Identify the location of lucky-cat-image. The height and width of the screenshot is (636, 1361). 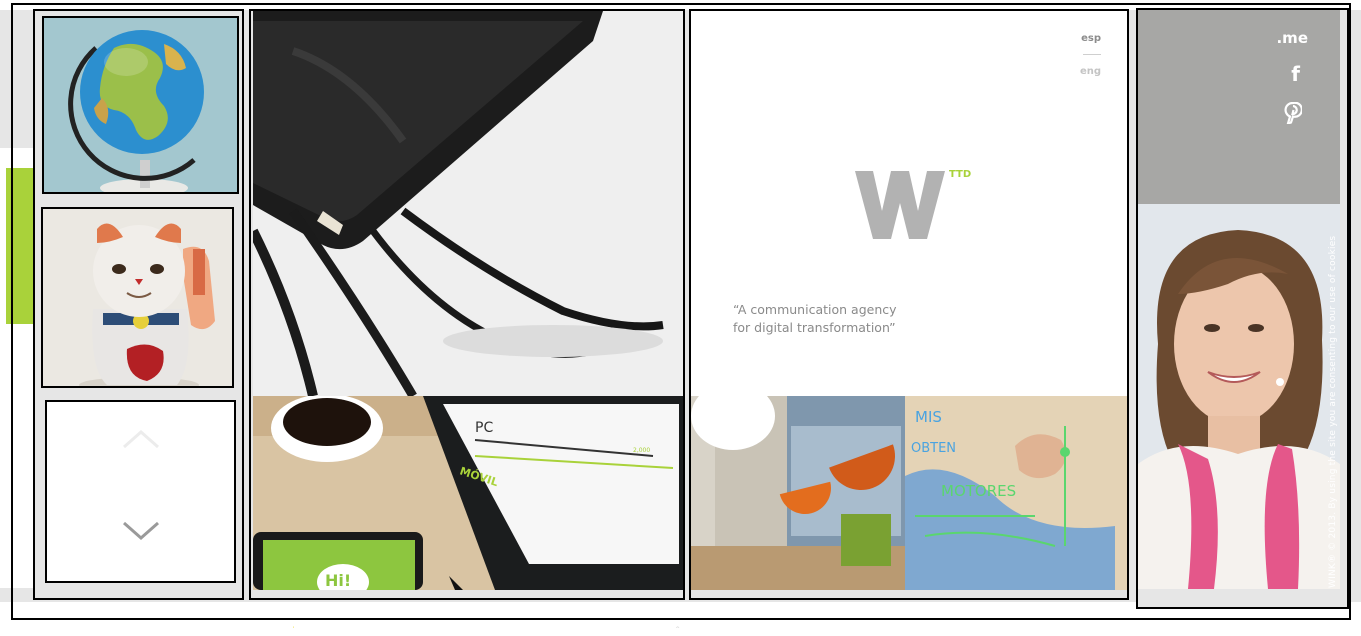
(137, 297).